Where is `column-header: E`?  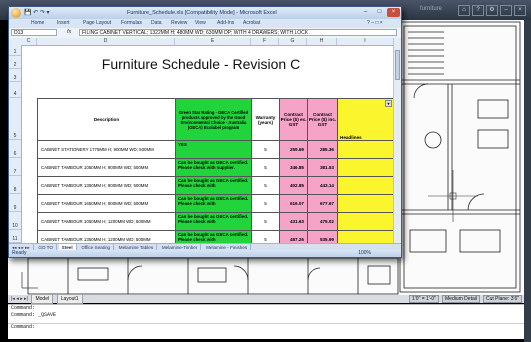 column-header: E is located at coordinates (213, 41).